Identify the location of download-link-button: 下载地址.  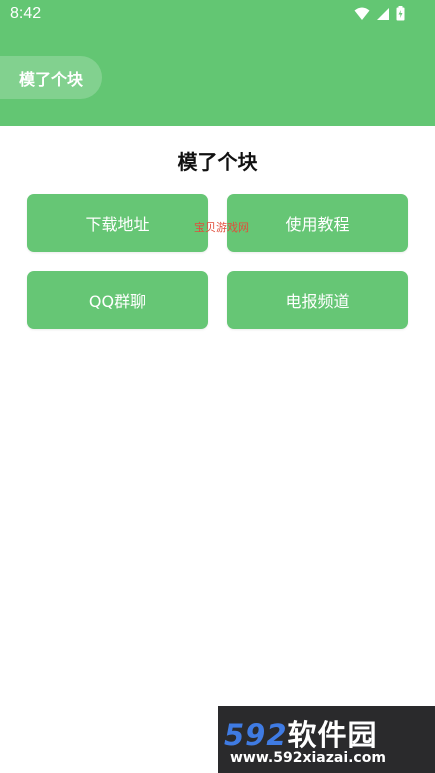
(117, 223).